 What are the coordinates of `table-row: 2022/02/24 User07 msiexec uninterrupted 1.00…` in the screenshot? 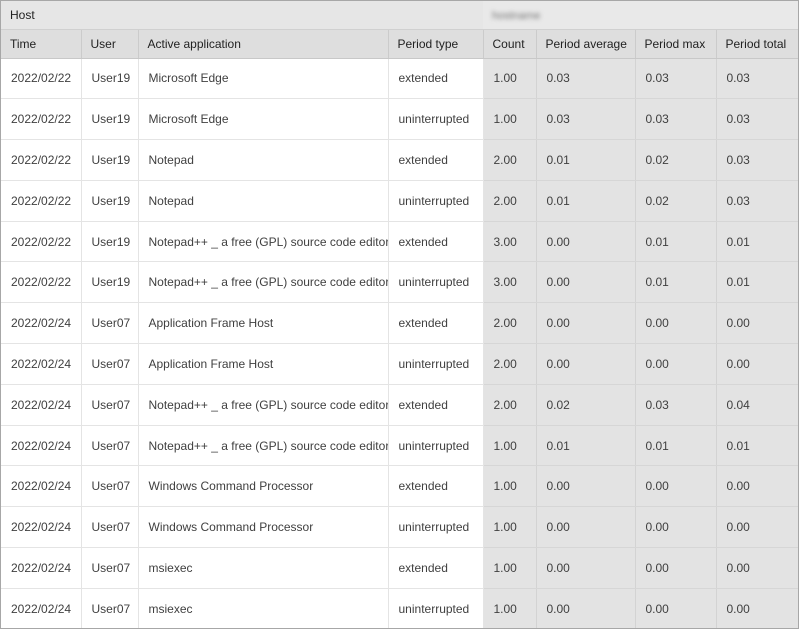 It's located at (399, 608).